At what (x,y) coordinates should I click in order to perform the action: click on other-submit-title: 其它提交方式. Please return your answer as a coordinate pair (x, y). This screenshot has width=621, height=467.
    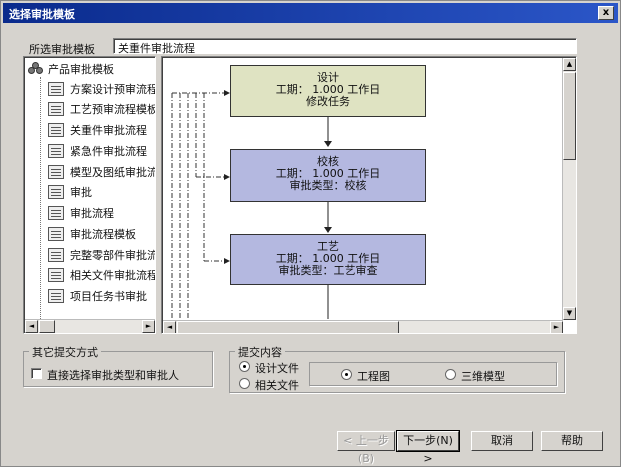
    Looking at the image, I should click on (65, 352).